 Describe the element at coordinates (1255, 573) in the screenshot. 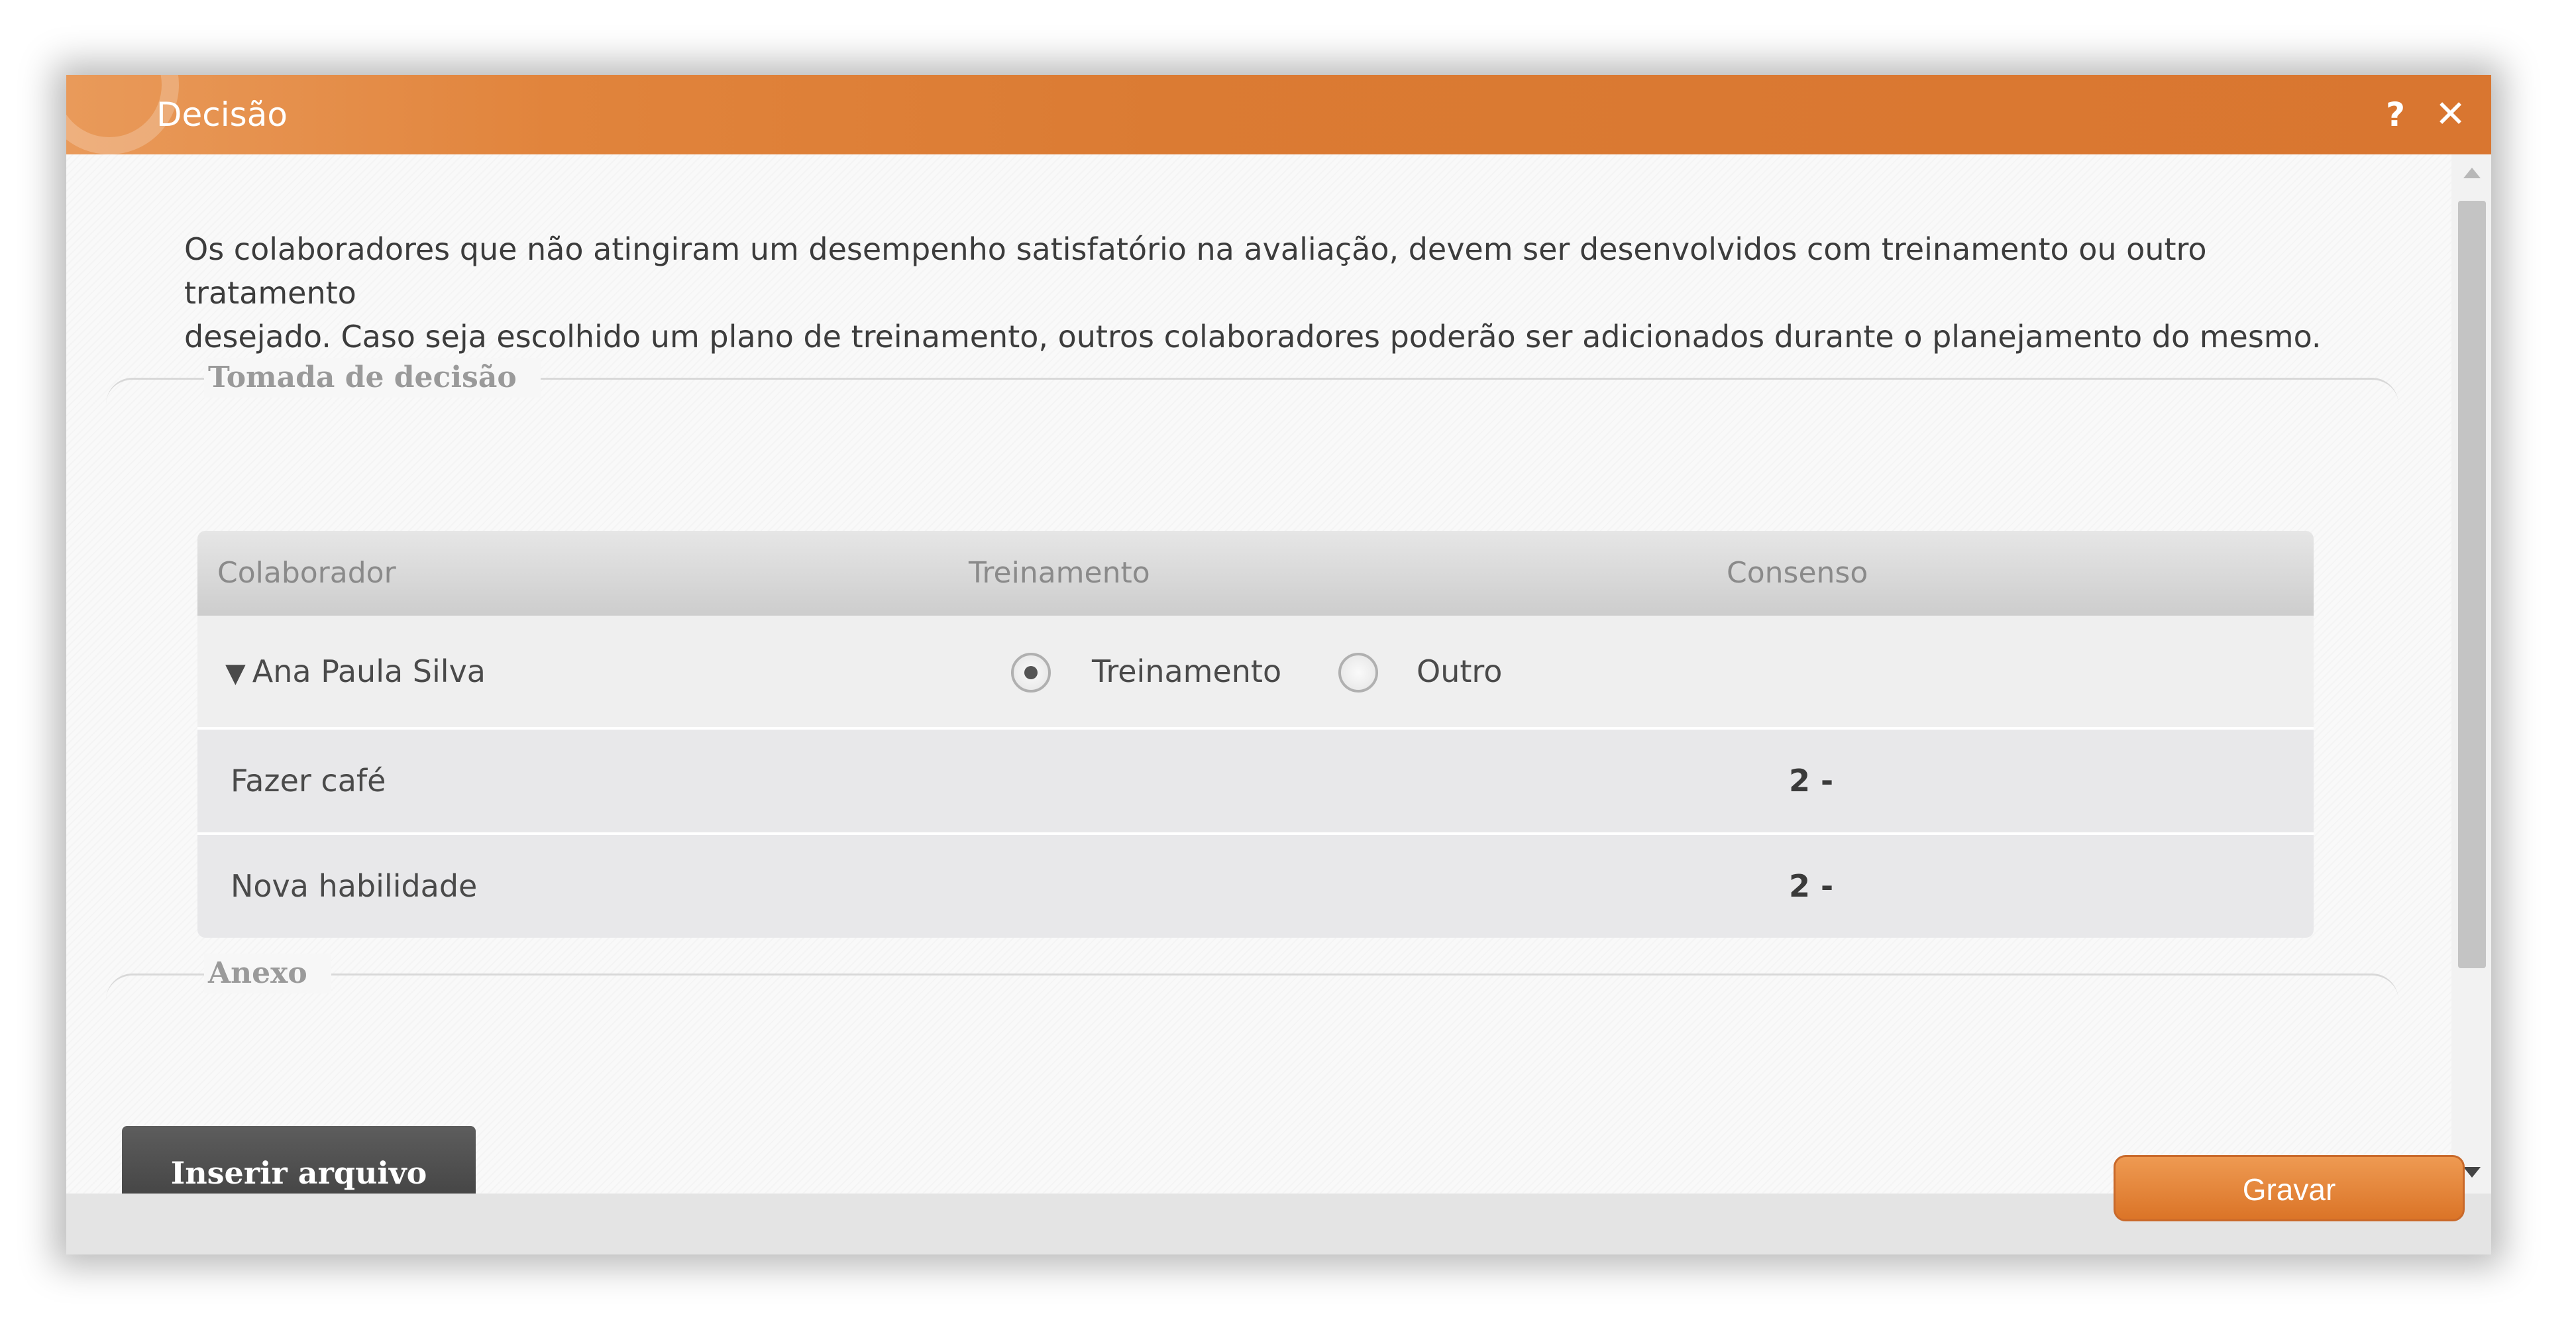

I see `table-header: Colaborador Treinamento Consenso` at that location.